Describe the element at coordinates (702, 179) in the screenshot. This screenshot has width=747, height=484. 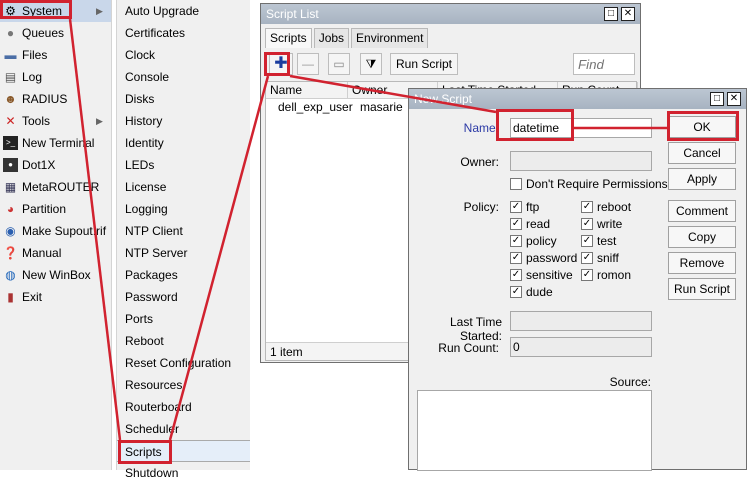
I see `apply-button: Apply` at that location.